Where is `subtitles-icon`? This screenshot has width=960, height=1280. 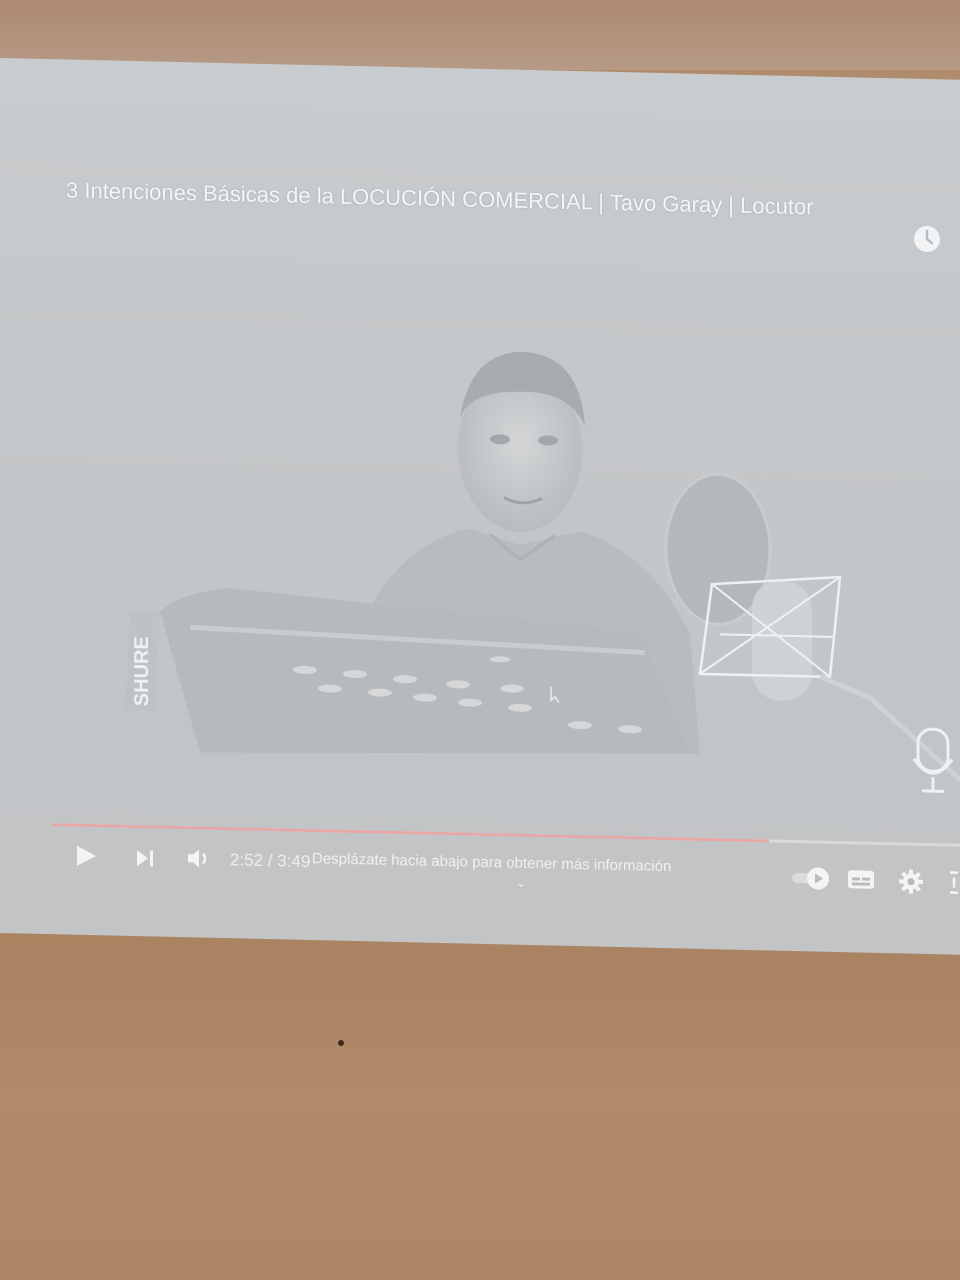
subtitles-icon is located at coordinates (861, 879).